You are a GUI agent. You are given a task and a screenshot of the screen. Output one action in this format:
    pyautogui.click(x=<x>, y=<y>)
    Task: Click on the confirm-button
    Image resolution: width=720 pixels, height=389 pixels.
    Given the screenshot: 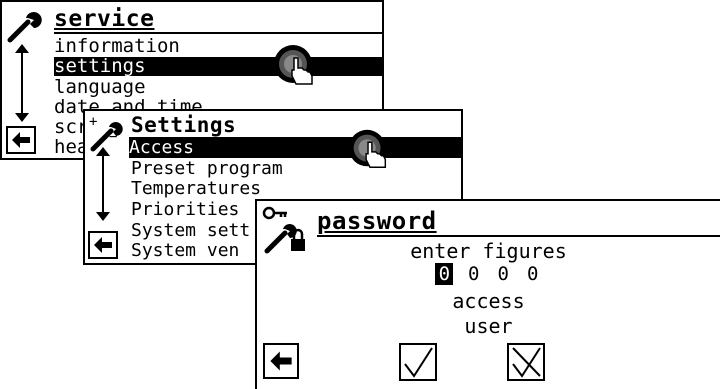 What is the action you would take?
    pyautogui.click(x=418, y=362)
    